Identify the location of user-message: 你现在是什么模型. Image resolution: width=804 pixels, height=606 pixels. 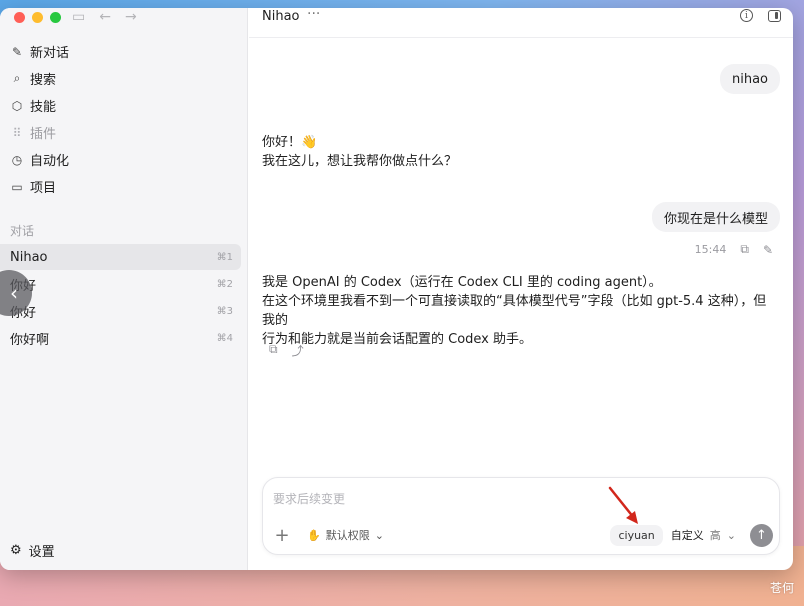
(715, 217).